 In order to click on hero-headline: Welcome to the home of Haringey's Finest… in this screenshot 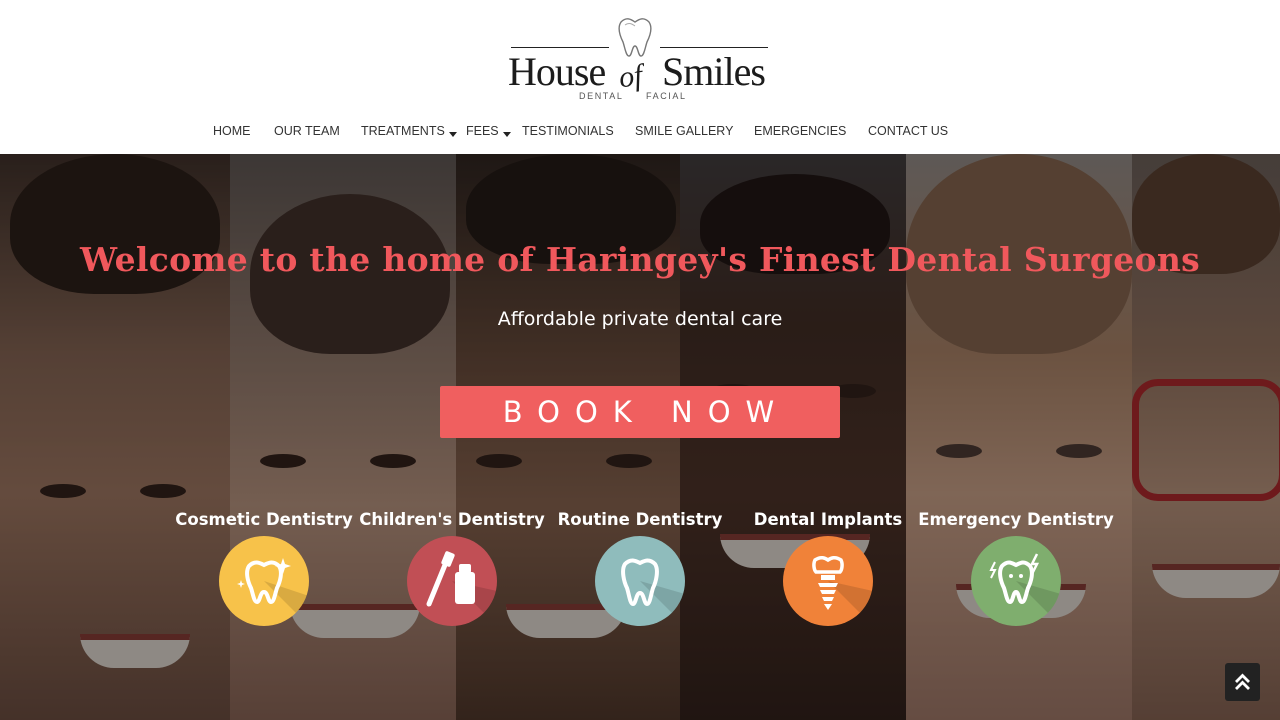, I will do `click(640, 259)`.